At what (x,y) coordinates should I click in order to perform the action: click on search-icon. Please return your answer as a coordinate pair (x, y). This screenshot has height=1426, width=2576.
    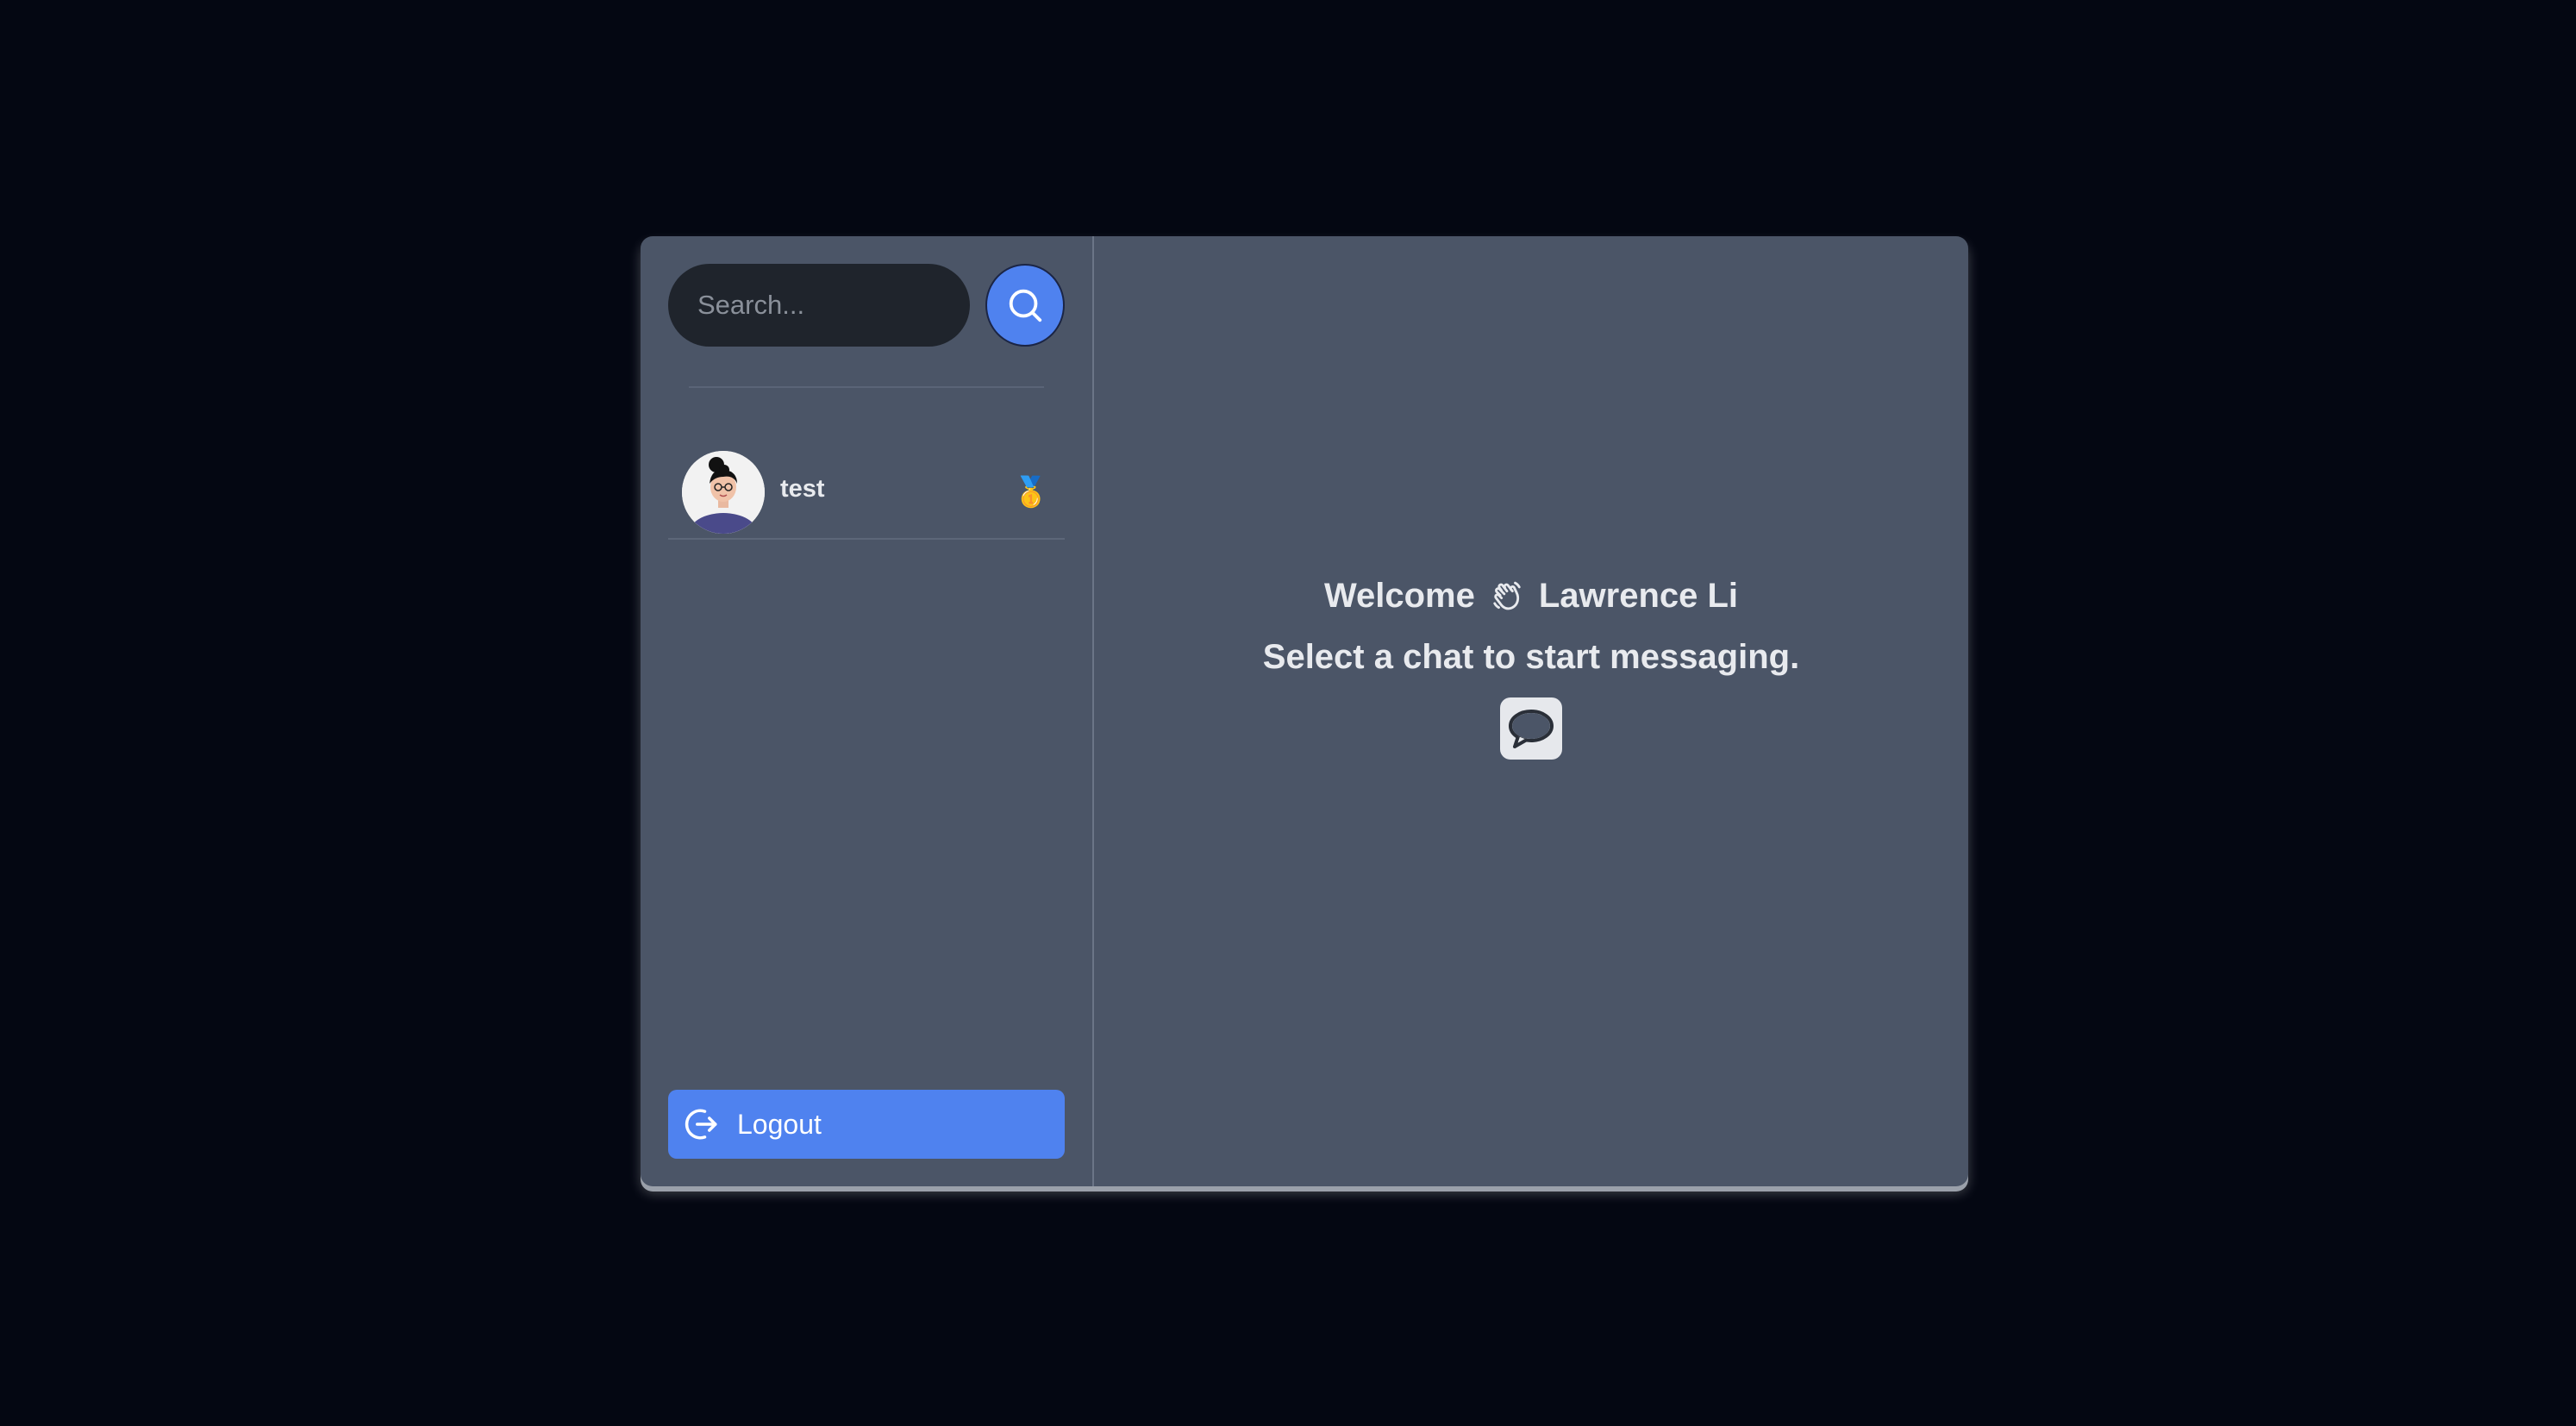
    Looking at the image, I should click on (1025, 305).